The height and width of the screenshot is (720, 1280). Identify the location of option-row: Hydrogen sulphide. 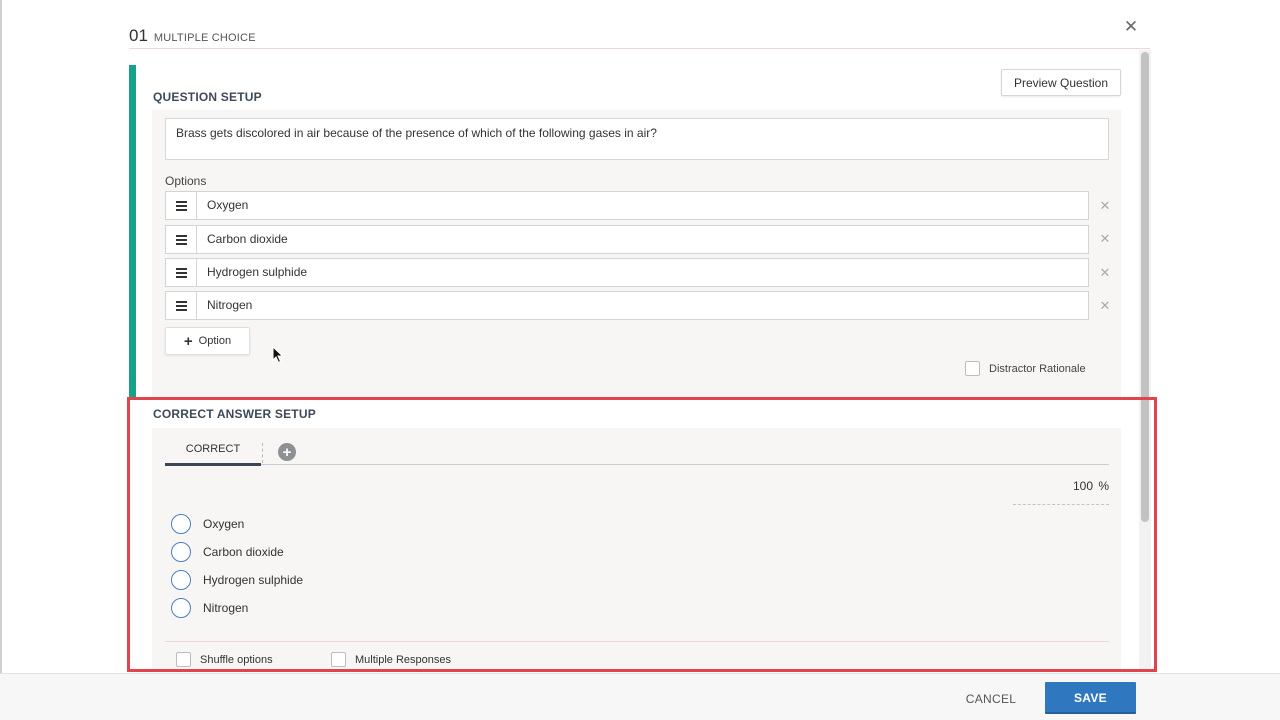
(627, 272).